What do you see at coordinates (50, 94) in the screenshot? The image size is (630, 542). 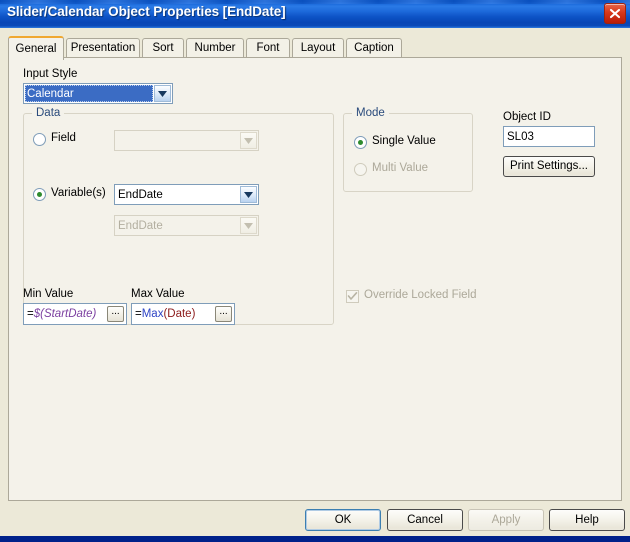 I see `input-style-value: Calendar` at bounding box center [50, 94].